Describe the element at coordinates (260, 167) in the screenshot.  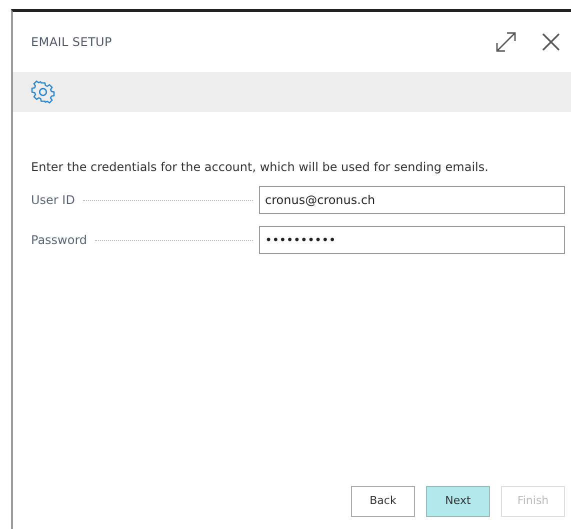
I see `instruction-text: Enter the credentials for the account, which will be used for sending emails.` at that location.